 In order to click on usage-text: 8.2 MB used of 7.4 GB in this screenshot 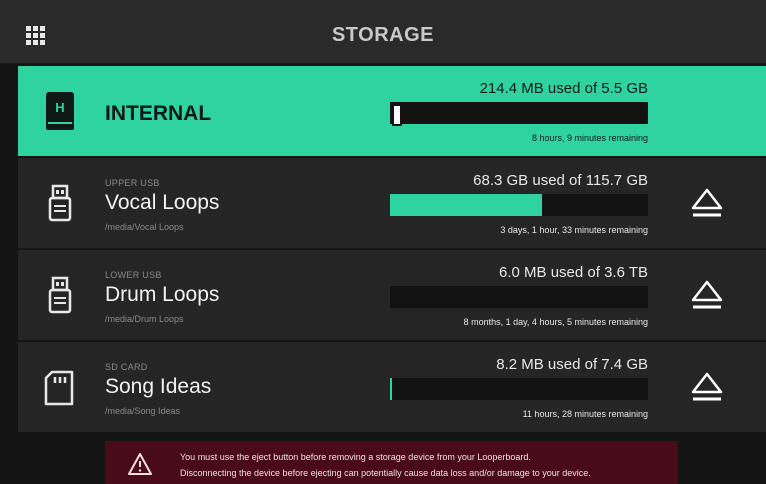, I will do `click(572, 364)`.